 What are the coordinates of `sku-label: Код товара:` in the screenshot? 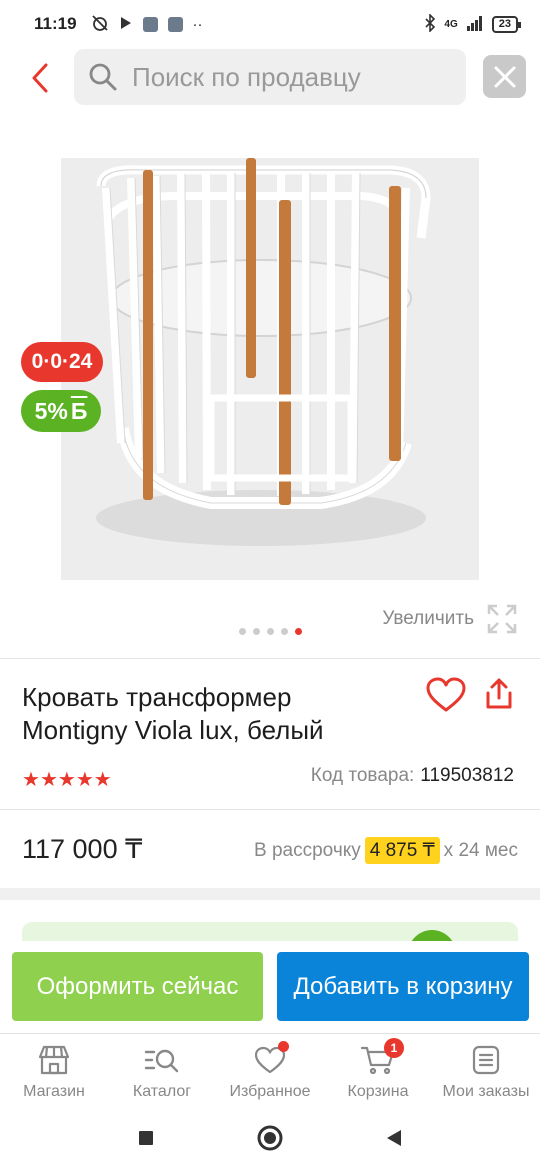 It's located at (362, 775).